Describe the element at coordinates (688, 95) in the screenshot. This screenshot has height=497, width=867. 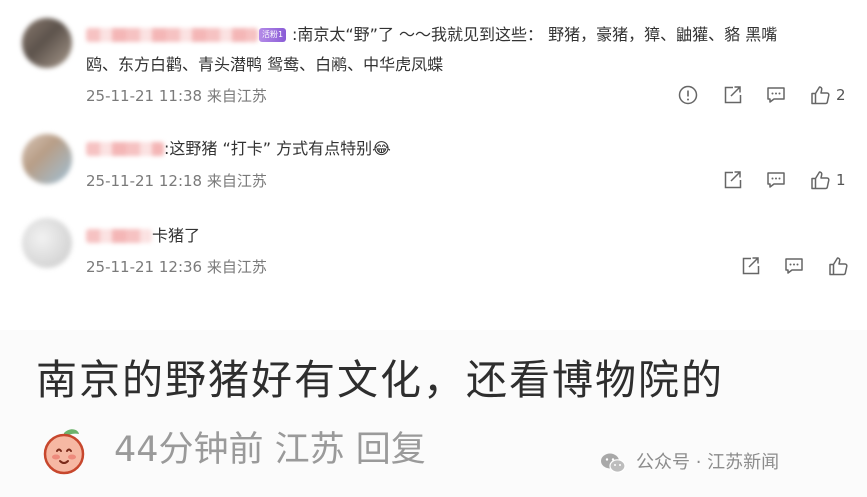
I see `report-icon` at that location.